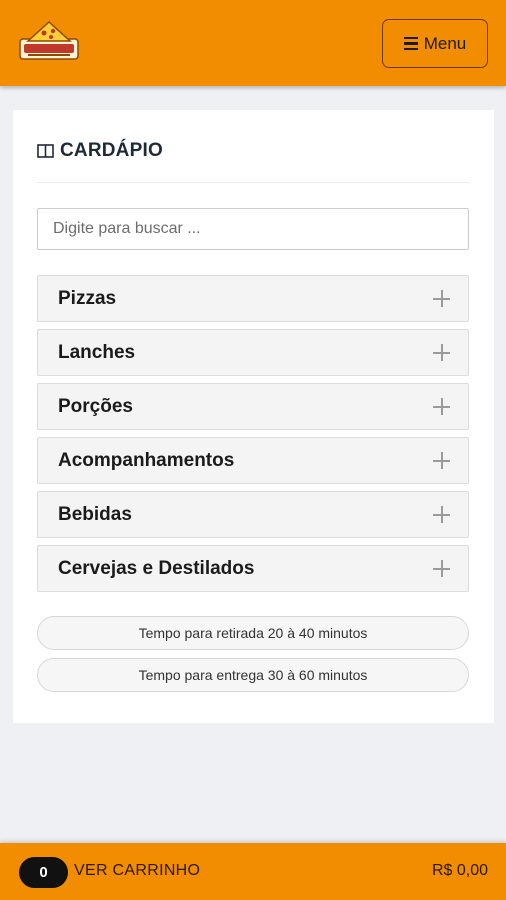  Describe the element at coordinates (253, 406) in the screenshot. I see `category-porcoes: Porções` at that location.